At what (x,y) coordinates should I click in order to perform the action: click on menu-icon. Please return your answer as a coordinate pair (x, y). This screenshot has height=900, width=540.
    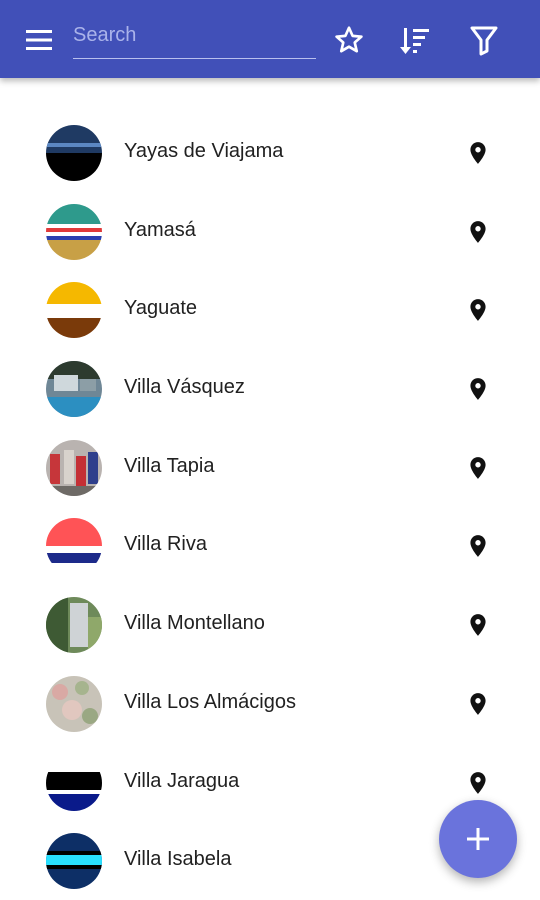
    Looking at the image, I should click on (39, 40).